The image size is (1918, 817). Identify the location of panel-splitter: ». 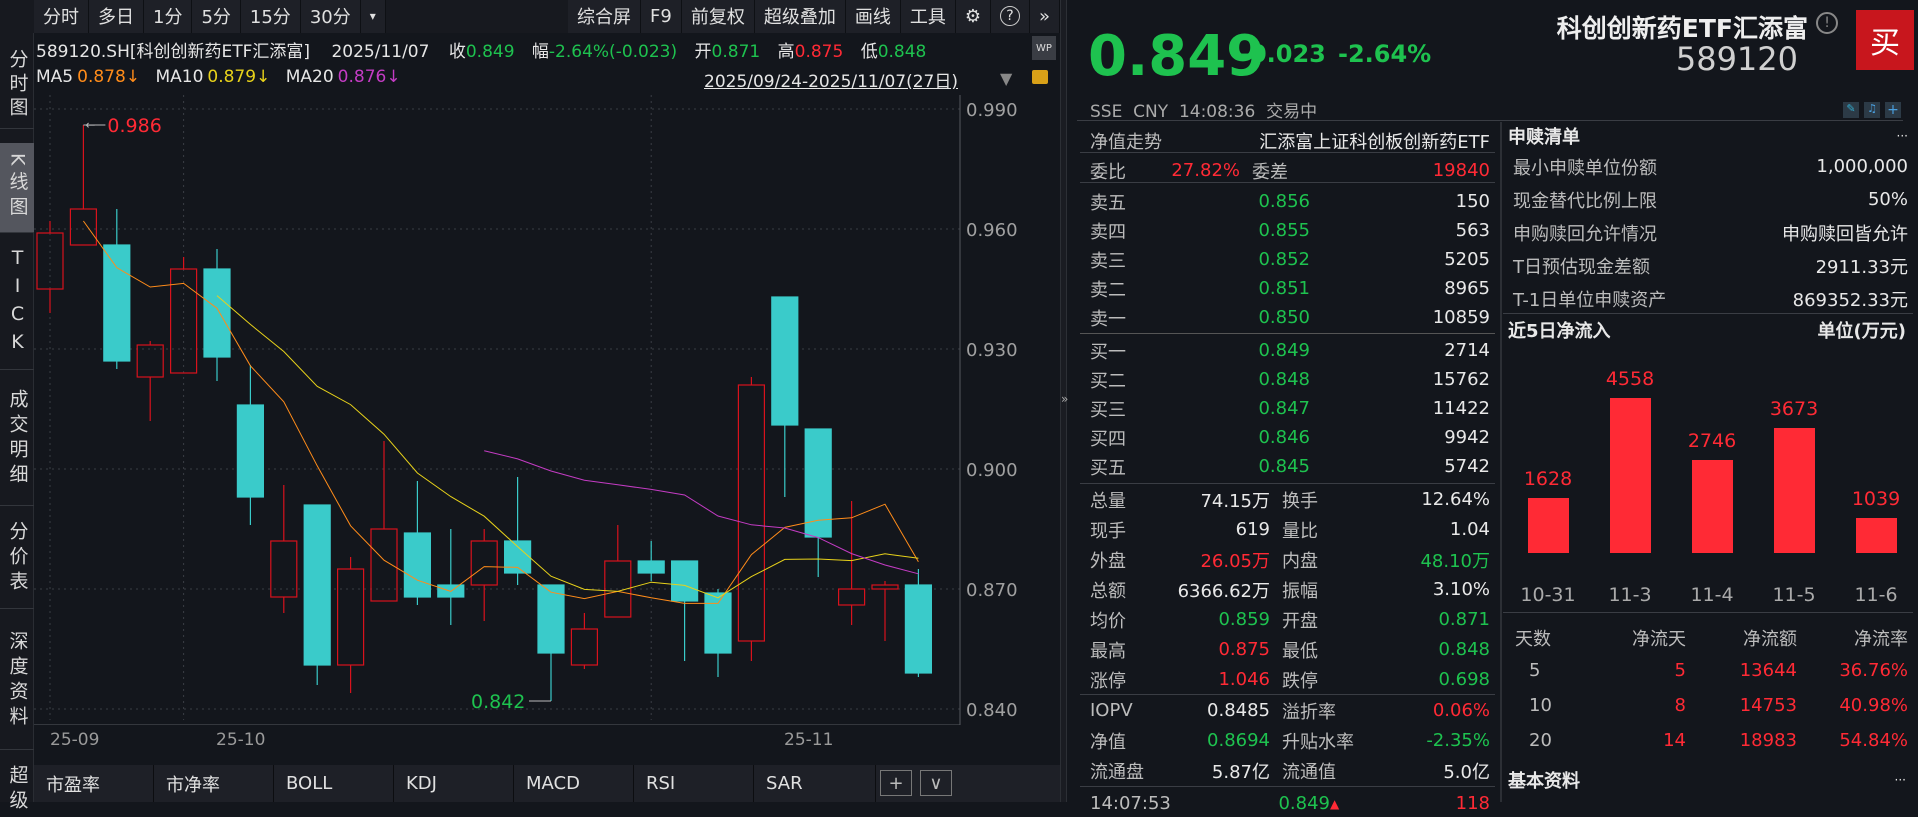
(1064, 401).